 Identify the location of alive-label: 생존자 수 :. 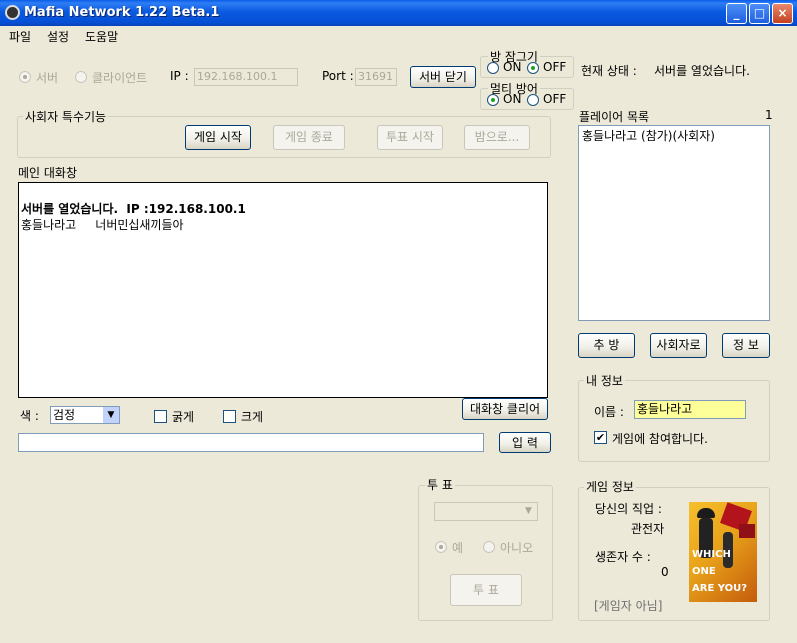
(623, 557).